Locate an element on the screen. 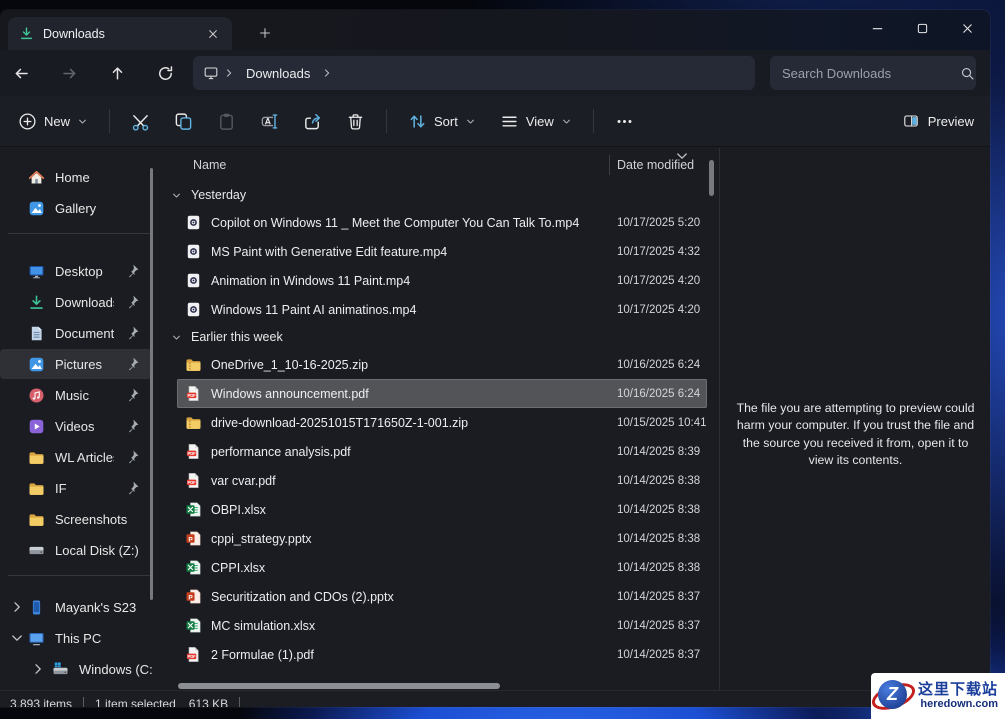 This screenshot has height=719, width=1005. maximize-icon is located at coordinates (922, 28).